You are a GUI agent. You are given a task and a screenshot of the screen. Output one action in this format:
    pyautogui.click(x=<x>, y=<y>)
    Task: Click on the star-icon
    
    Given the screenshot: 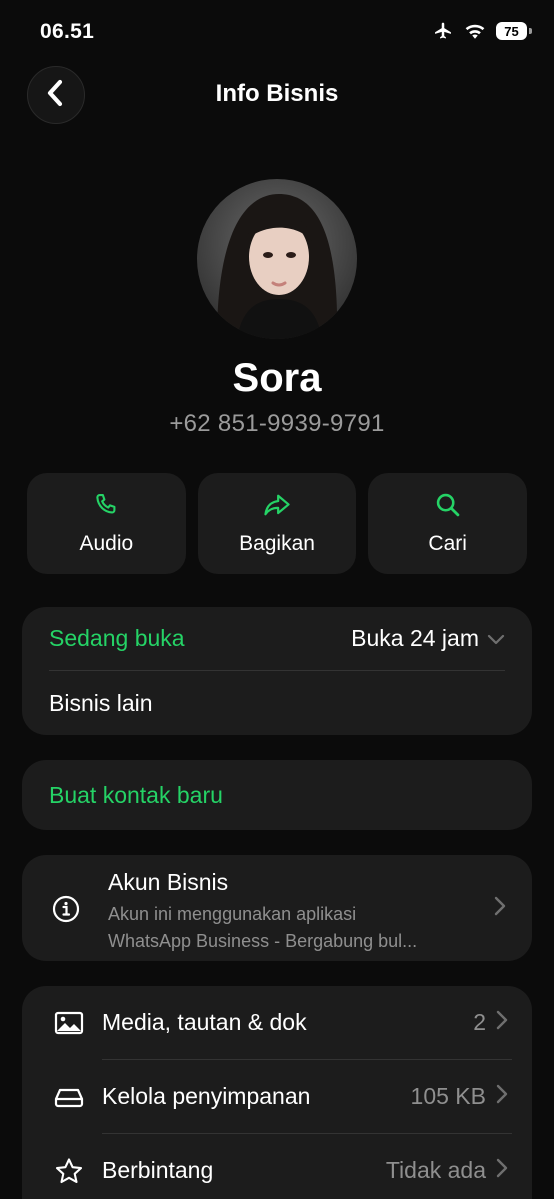 What is the action you would take?
    pyautogui.click(x=69, y=1171)
    